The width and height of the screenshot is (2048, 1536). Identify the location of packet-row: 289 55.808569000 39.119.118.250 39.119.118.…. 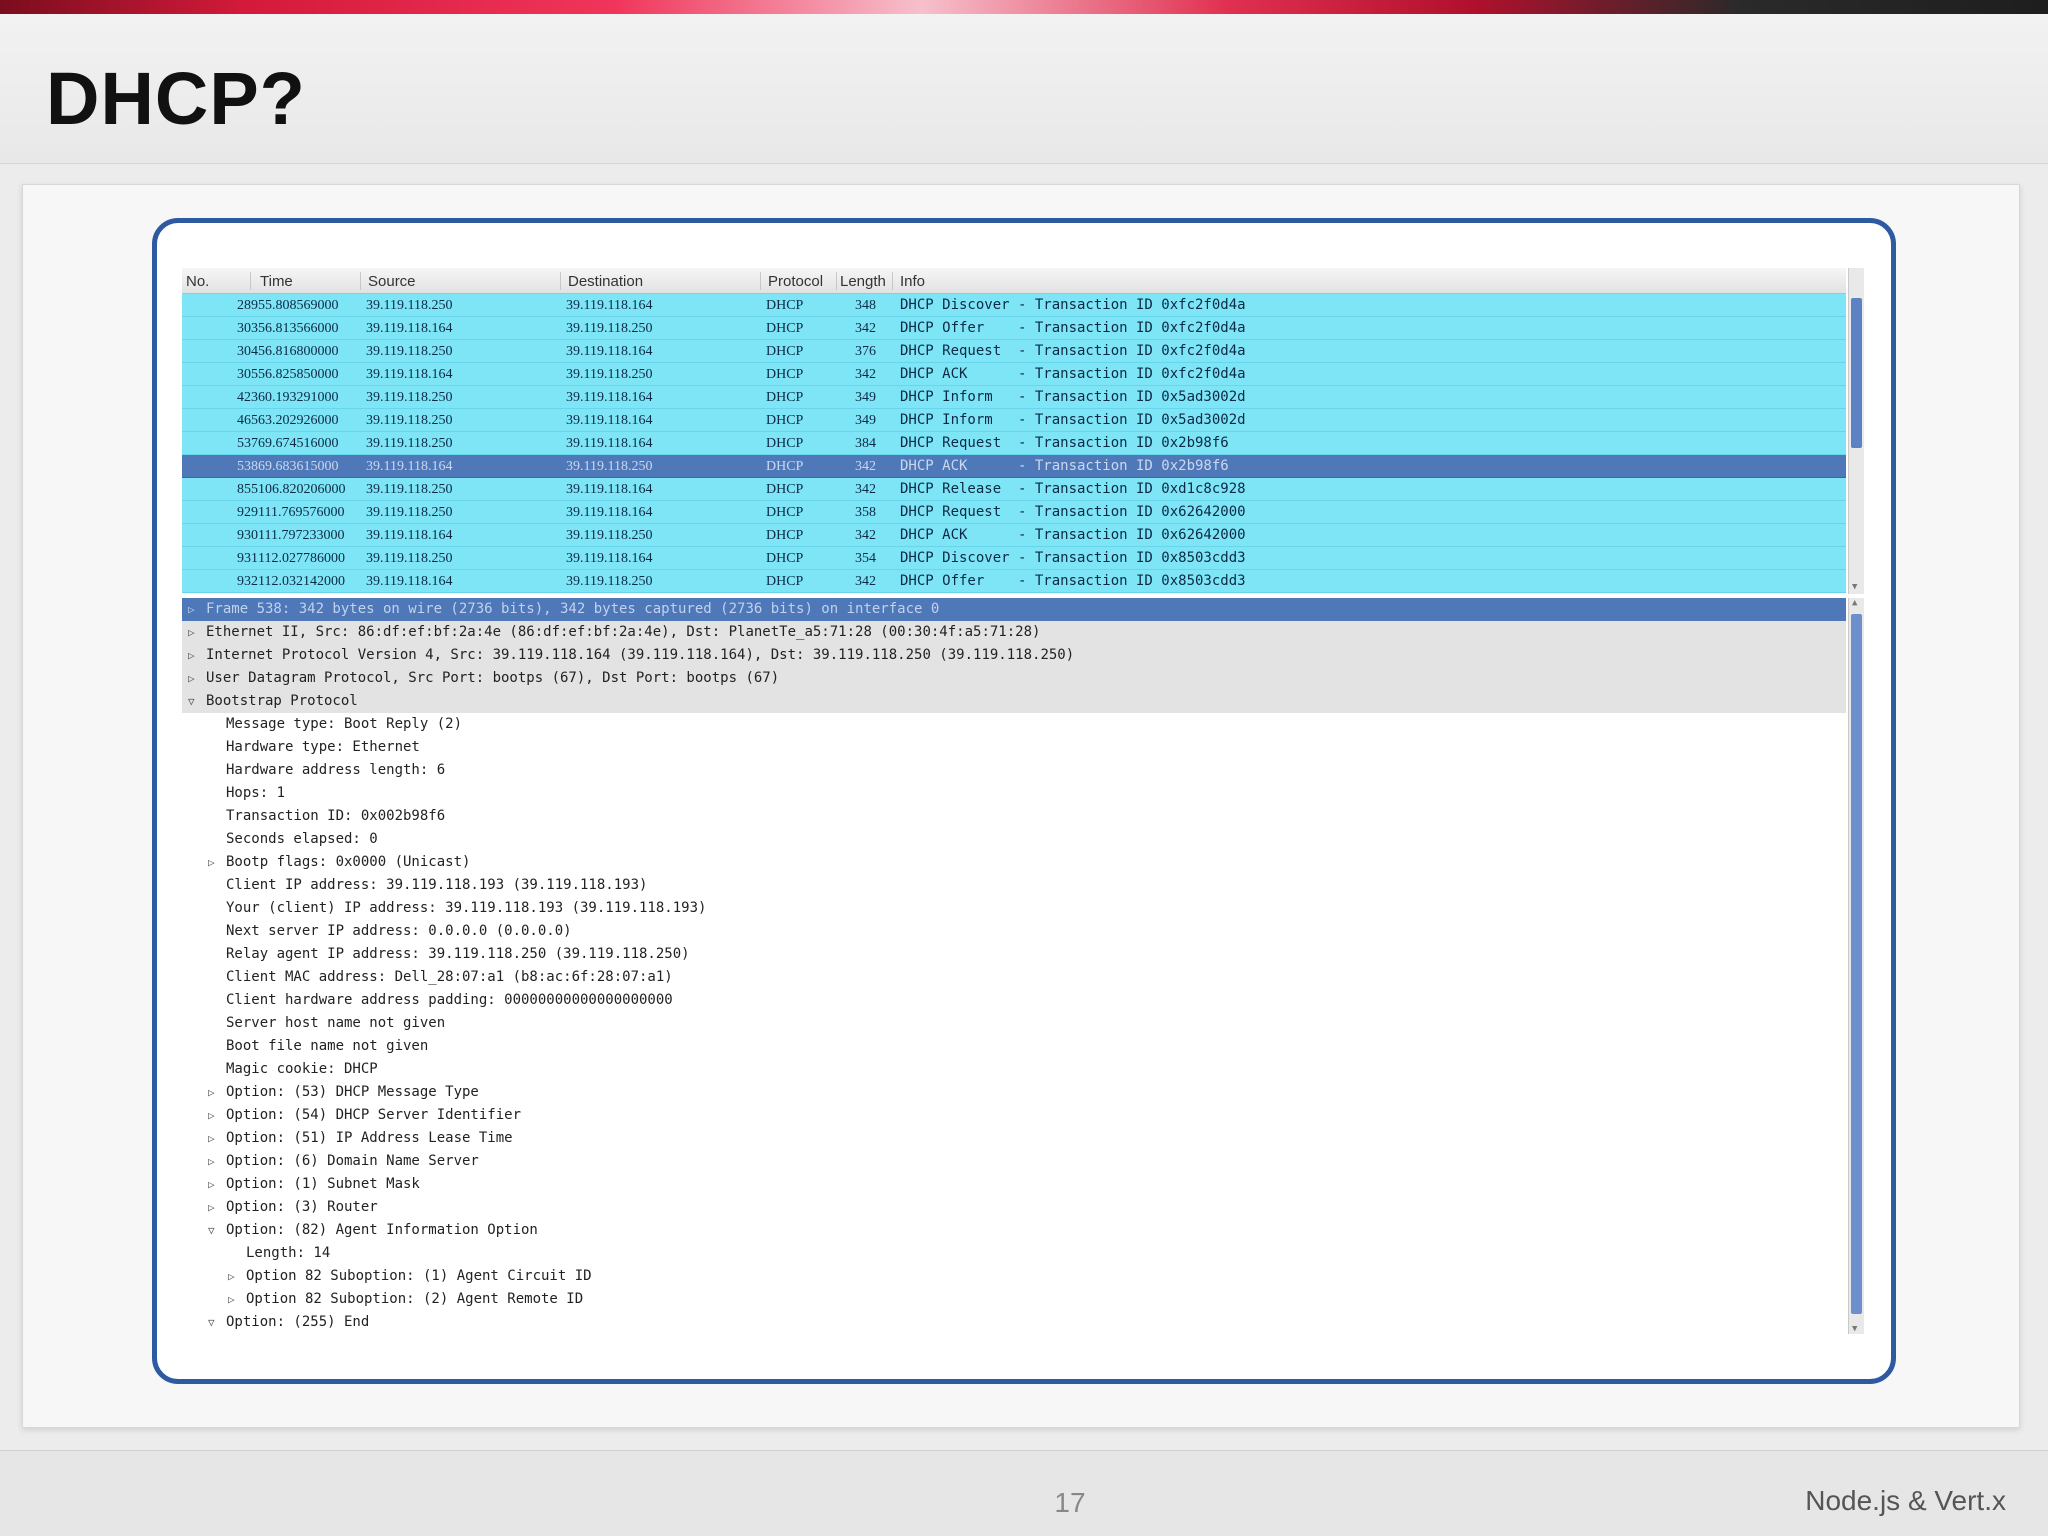
(1014, 305).